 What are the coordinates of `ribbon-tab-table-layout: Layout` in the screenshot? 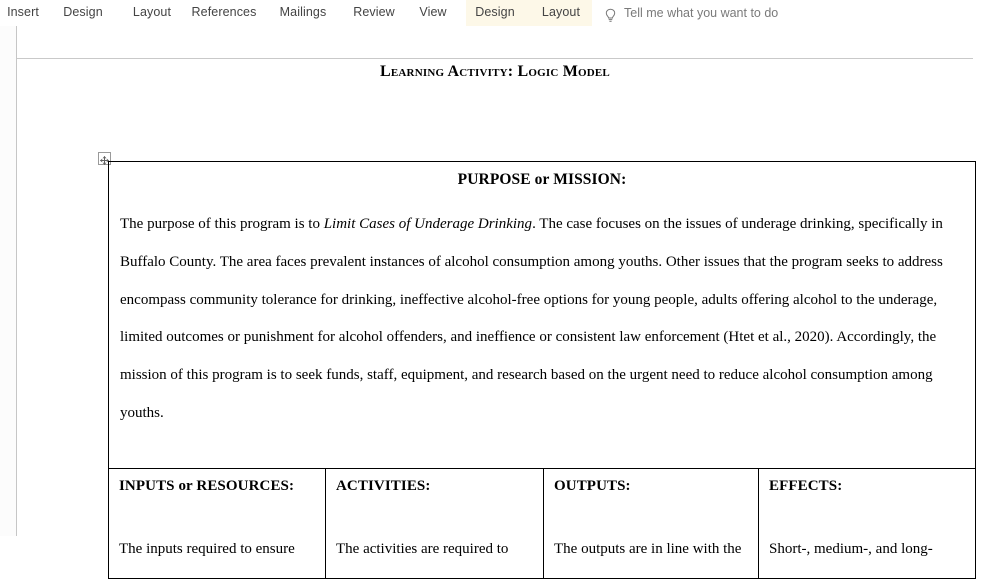 It's located at (561, 13).